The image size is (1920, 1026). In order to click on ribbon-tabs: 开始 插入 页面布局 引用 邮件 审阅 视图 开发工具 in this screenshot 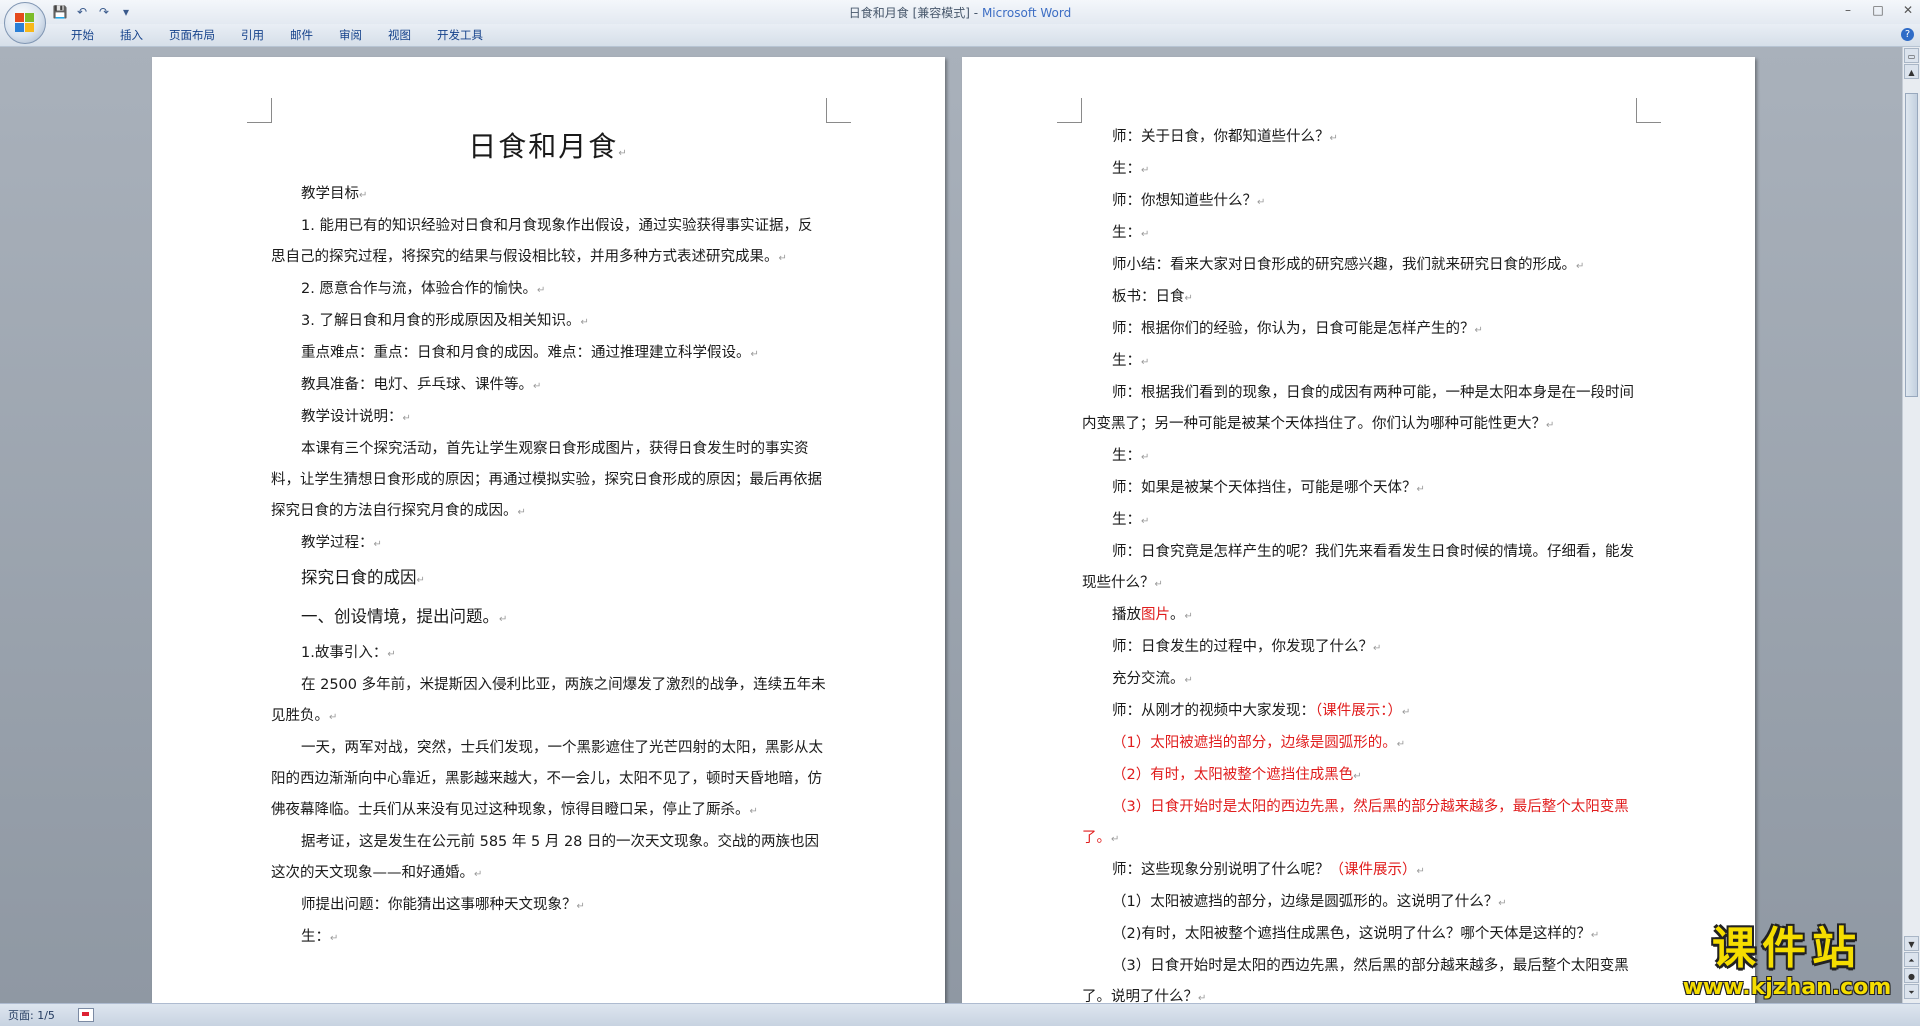, I will do `click(277, 35)`.